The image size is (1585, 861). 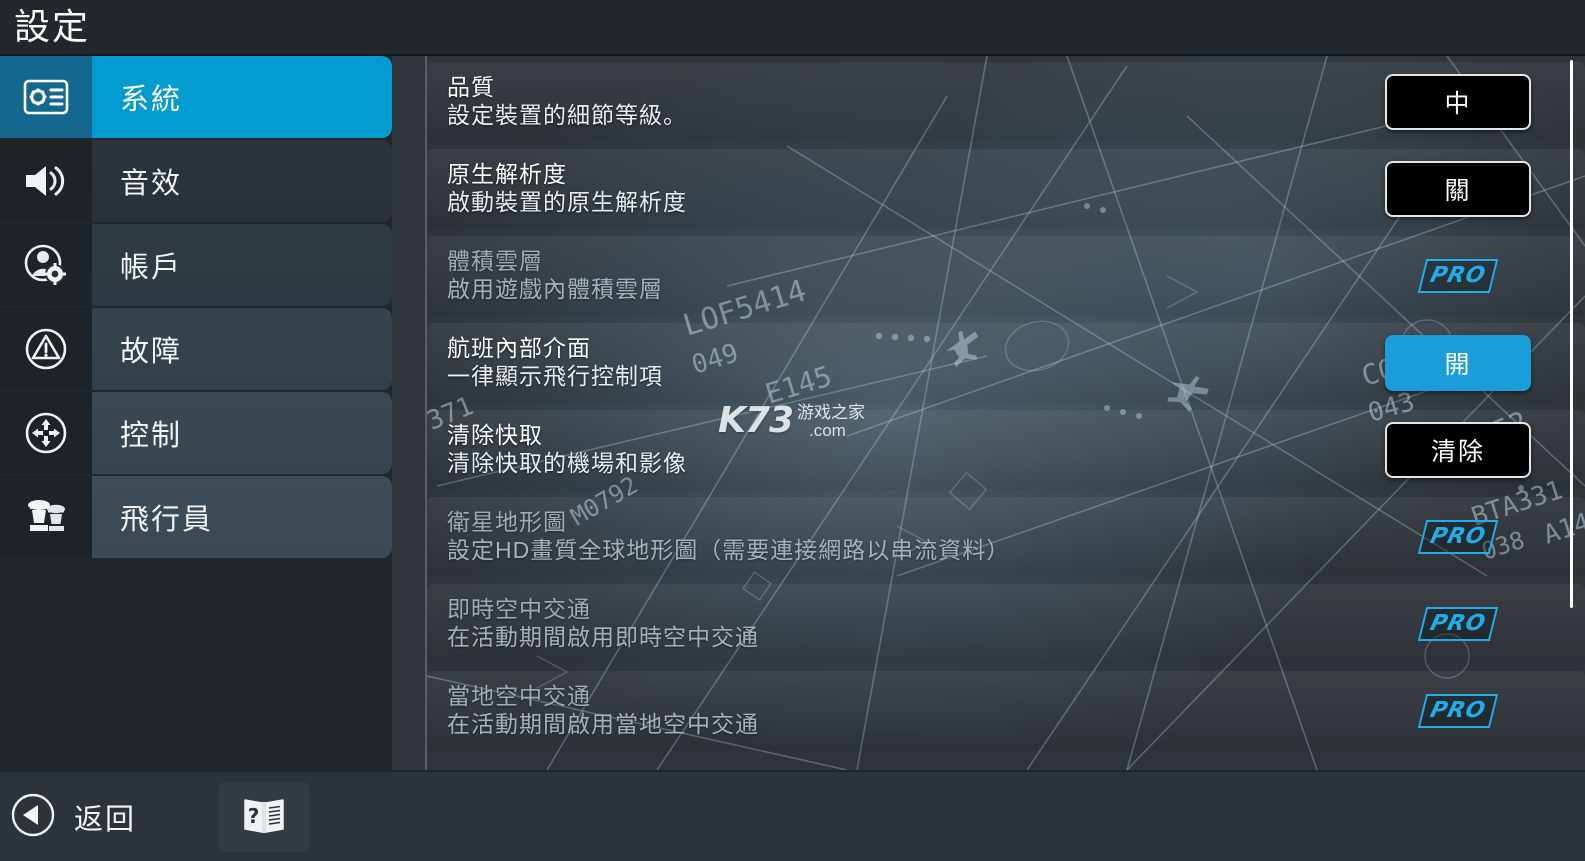 What do you see at coordinates (495, 435) in the screenshot?
I see `row-title: 清除快取` at bounding box center [495, 435].